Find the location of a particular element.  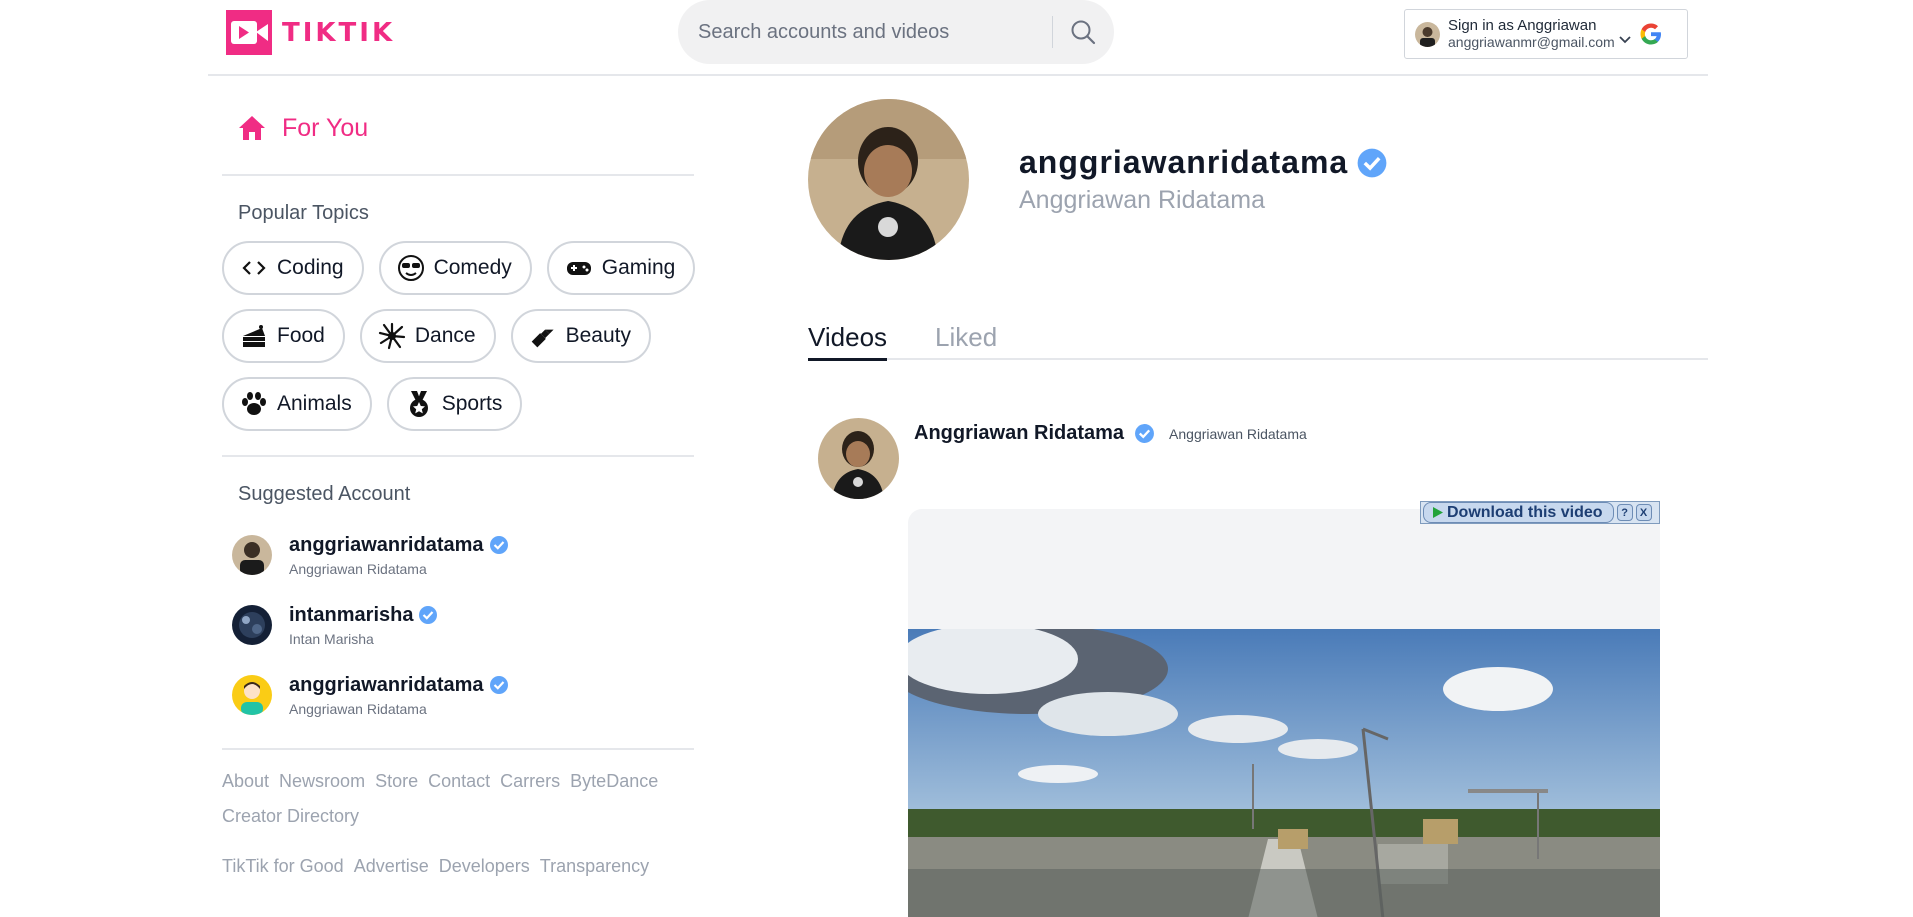

footer-link: Store is located at coordinates (396, 781).